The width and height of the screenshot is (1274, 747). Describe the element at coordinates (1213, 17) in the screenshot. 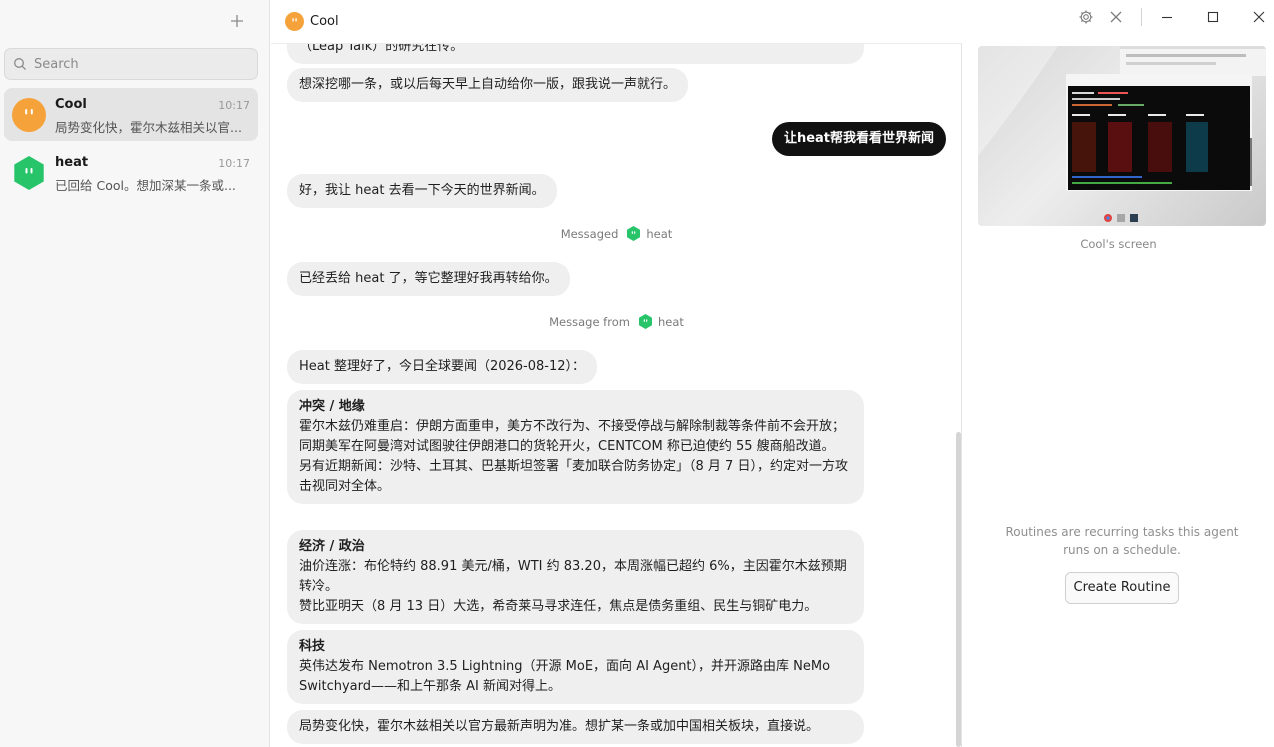

I see `maximize-icon` at that location.